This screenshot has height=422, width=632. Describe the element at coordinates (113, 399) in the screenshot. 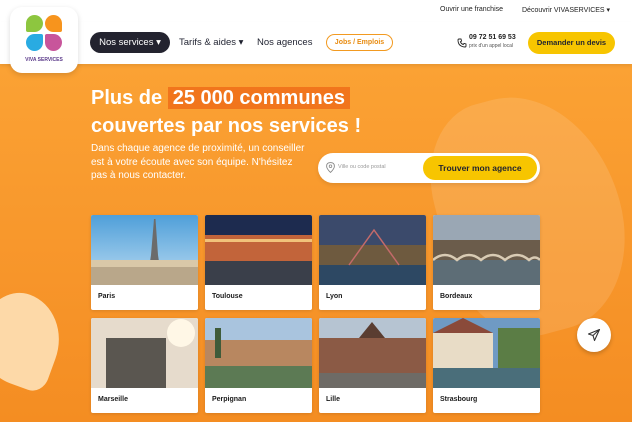

I see `city-name: Marseille` at that location.